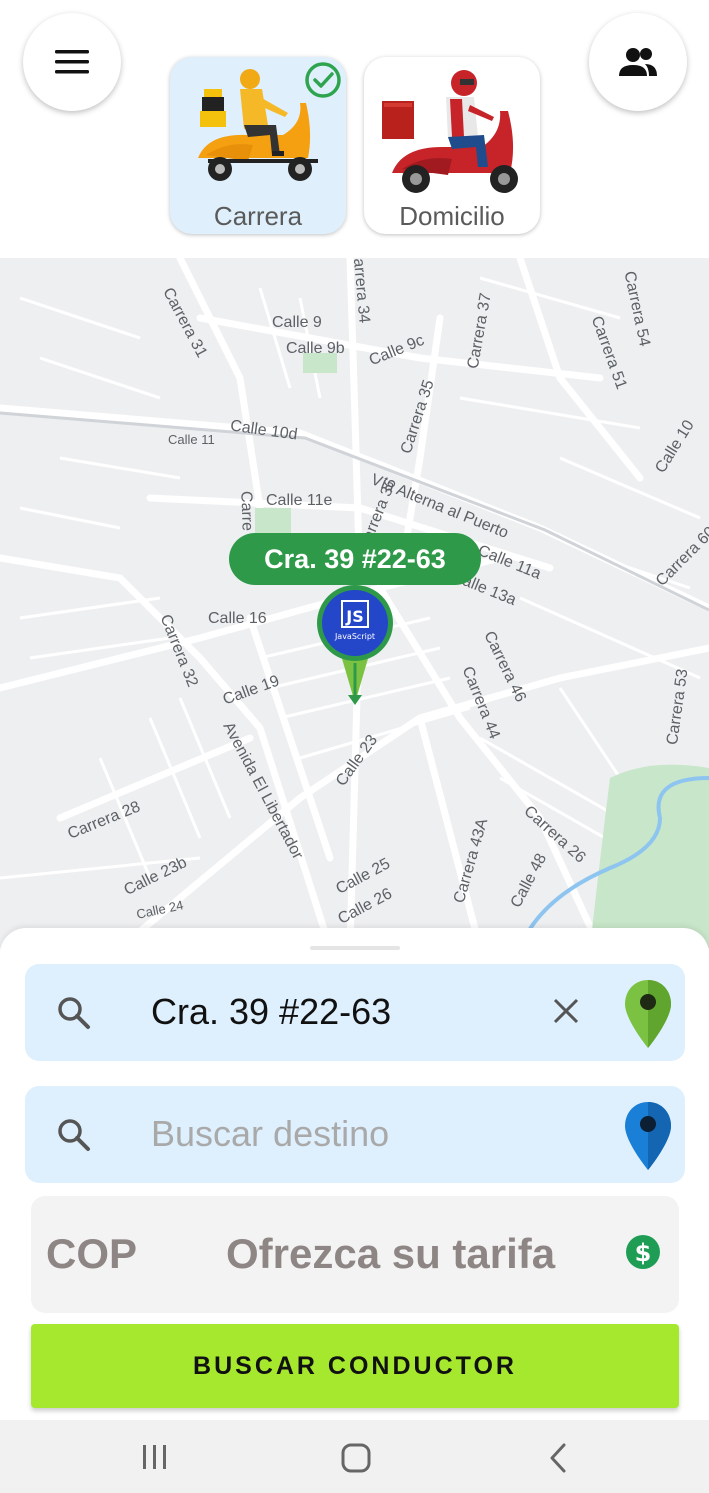 The image size is (709, 1493). I want to click on fare-input: Ofrezca su tarifa, so click(390, 1254).